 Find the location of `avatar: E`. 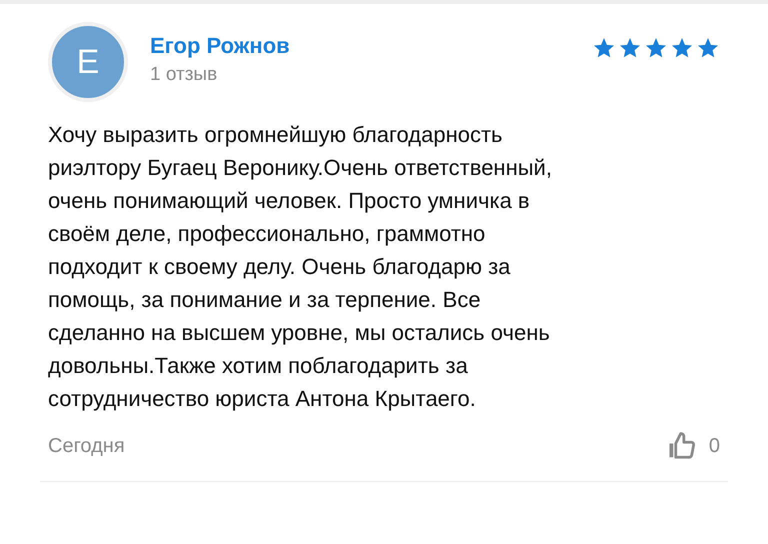

avatar: E is located at coordinates (88, 62).